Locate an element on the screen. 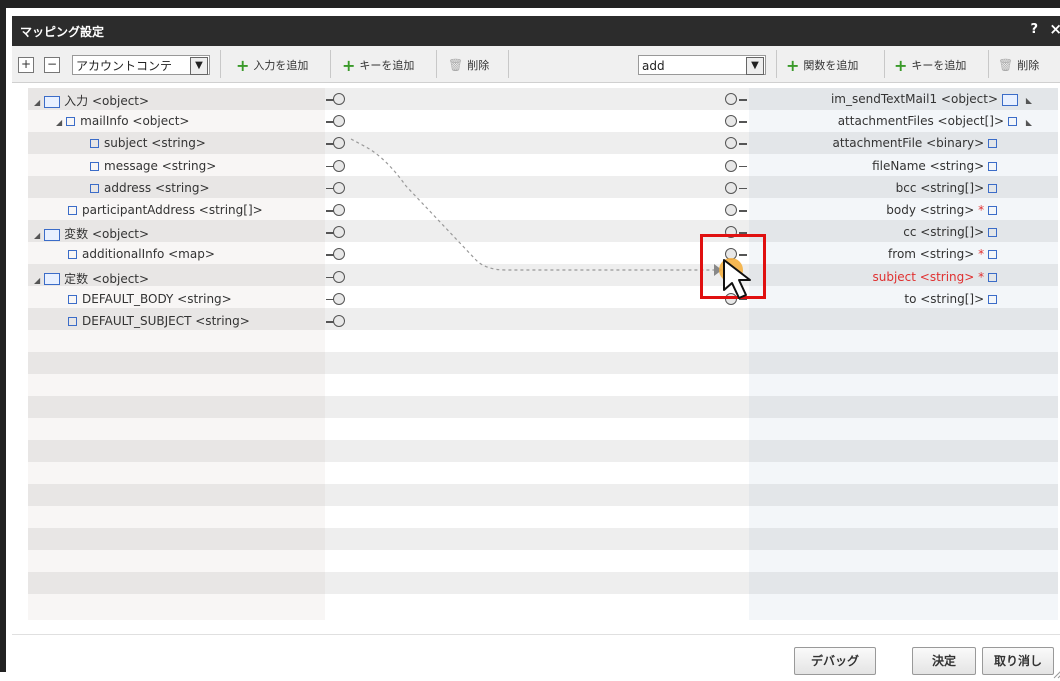 This screenshot has width=1060, height=681. expand-all-button: + is located at coordinates (26, 65).